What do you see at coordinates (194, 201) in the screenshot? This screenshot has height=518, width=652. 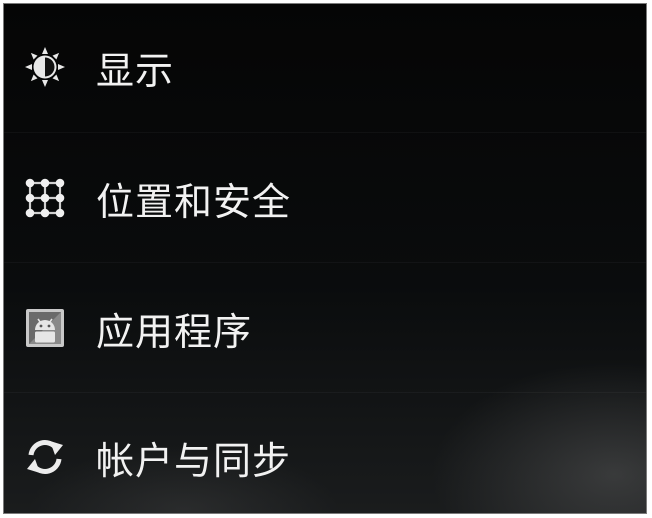 I see `menu-item-label: 位置和安全` at bounding box center [194, 201].